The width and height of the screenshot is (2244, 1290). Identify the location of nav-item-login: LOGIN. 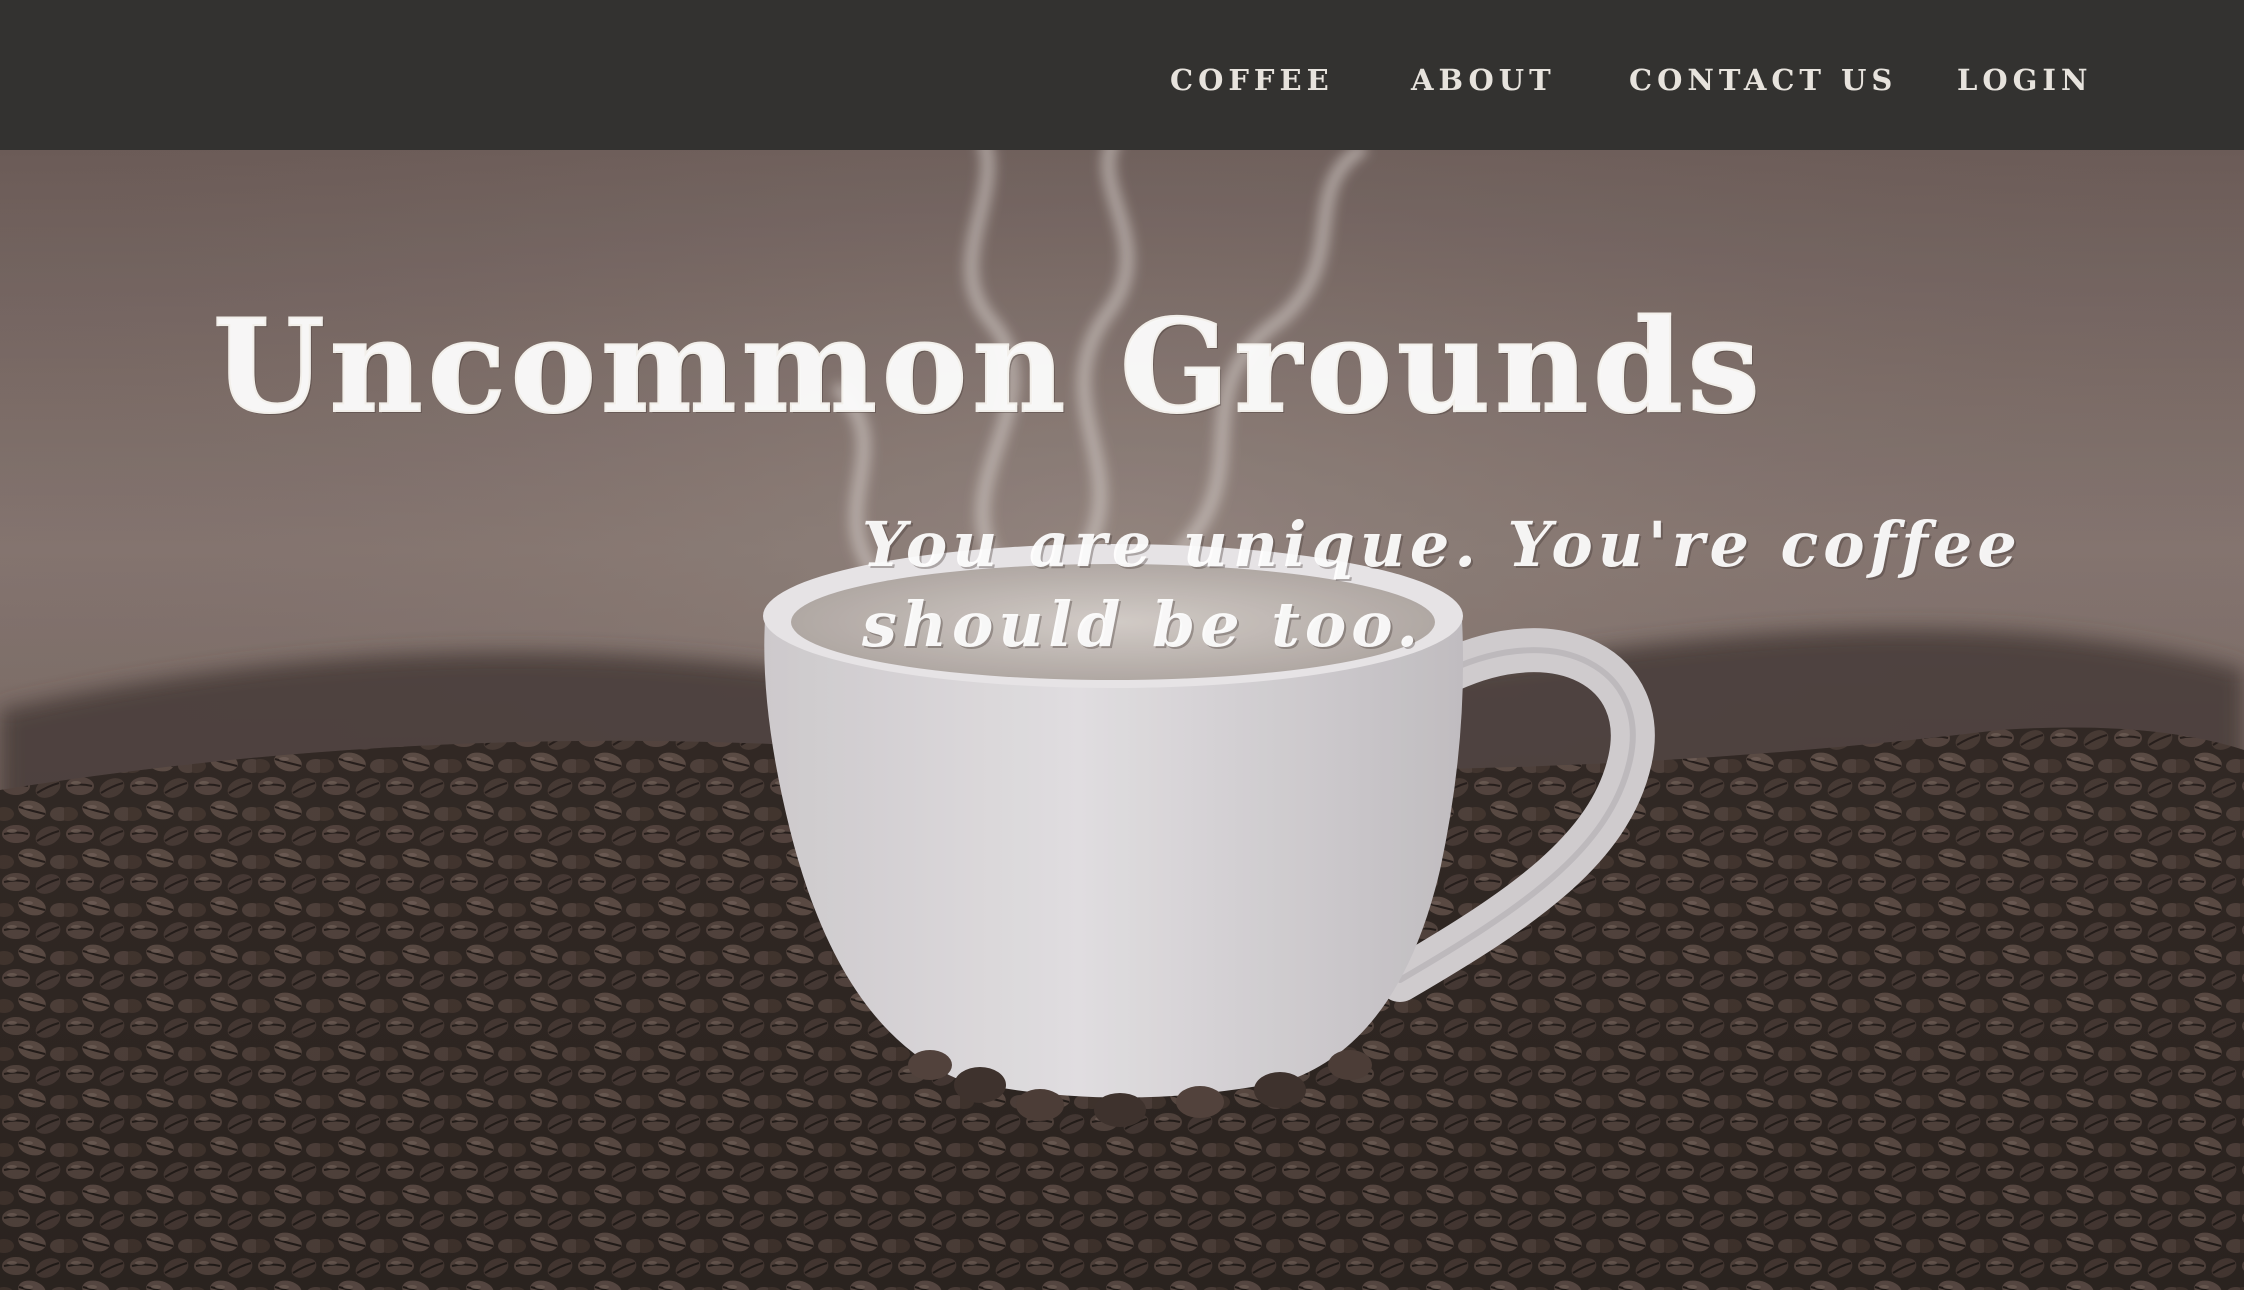
(2025, 80).